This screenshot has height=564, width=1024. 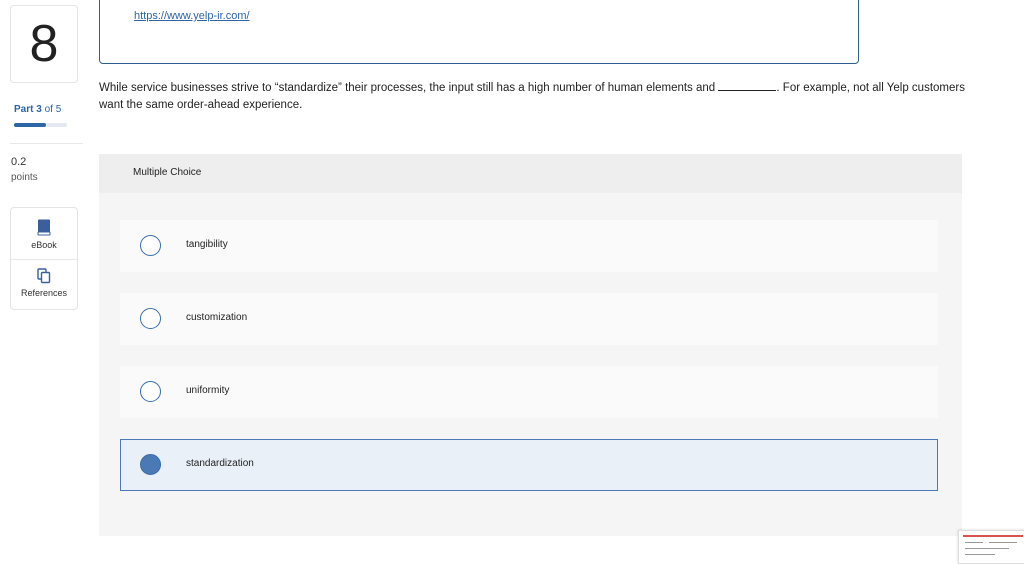 I want to click on book-icon, so click(x=44, y=227).